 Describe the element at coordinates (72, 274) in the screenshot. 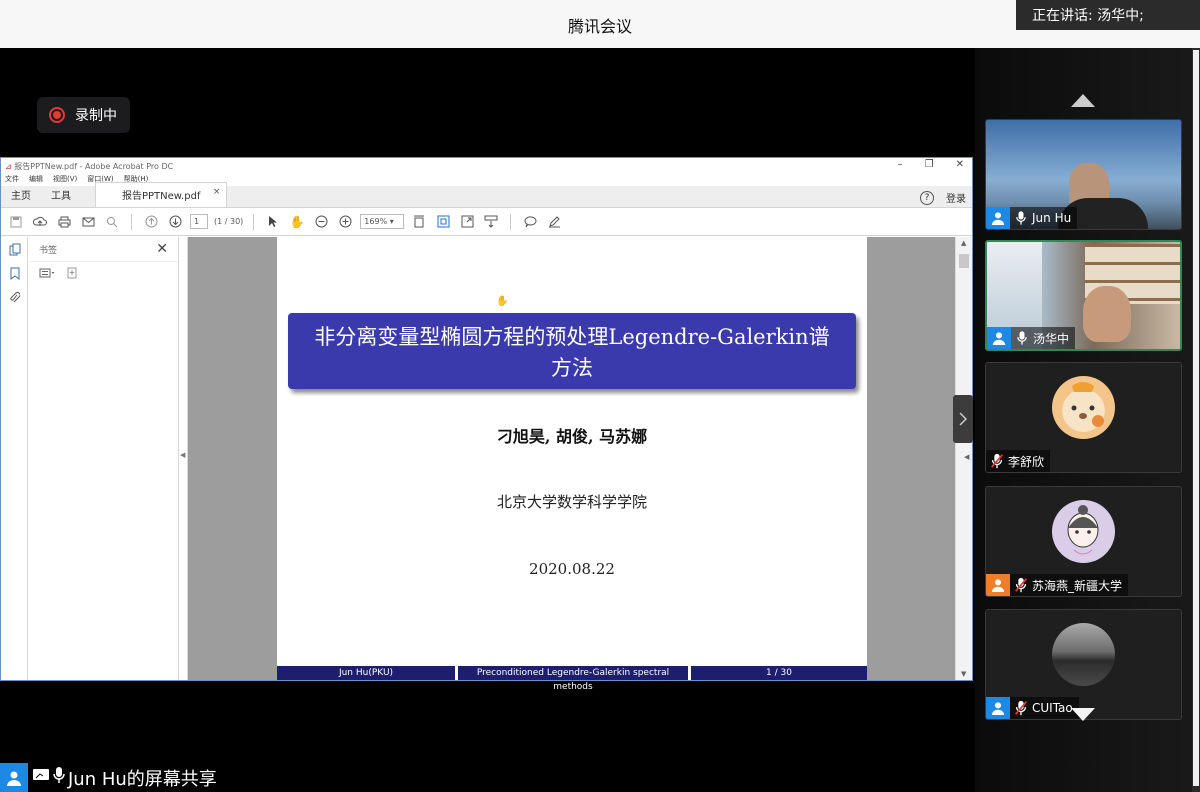

I see `new-bookmark-icon` at that location.